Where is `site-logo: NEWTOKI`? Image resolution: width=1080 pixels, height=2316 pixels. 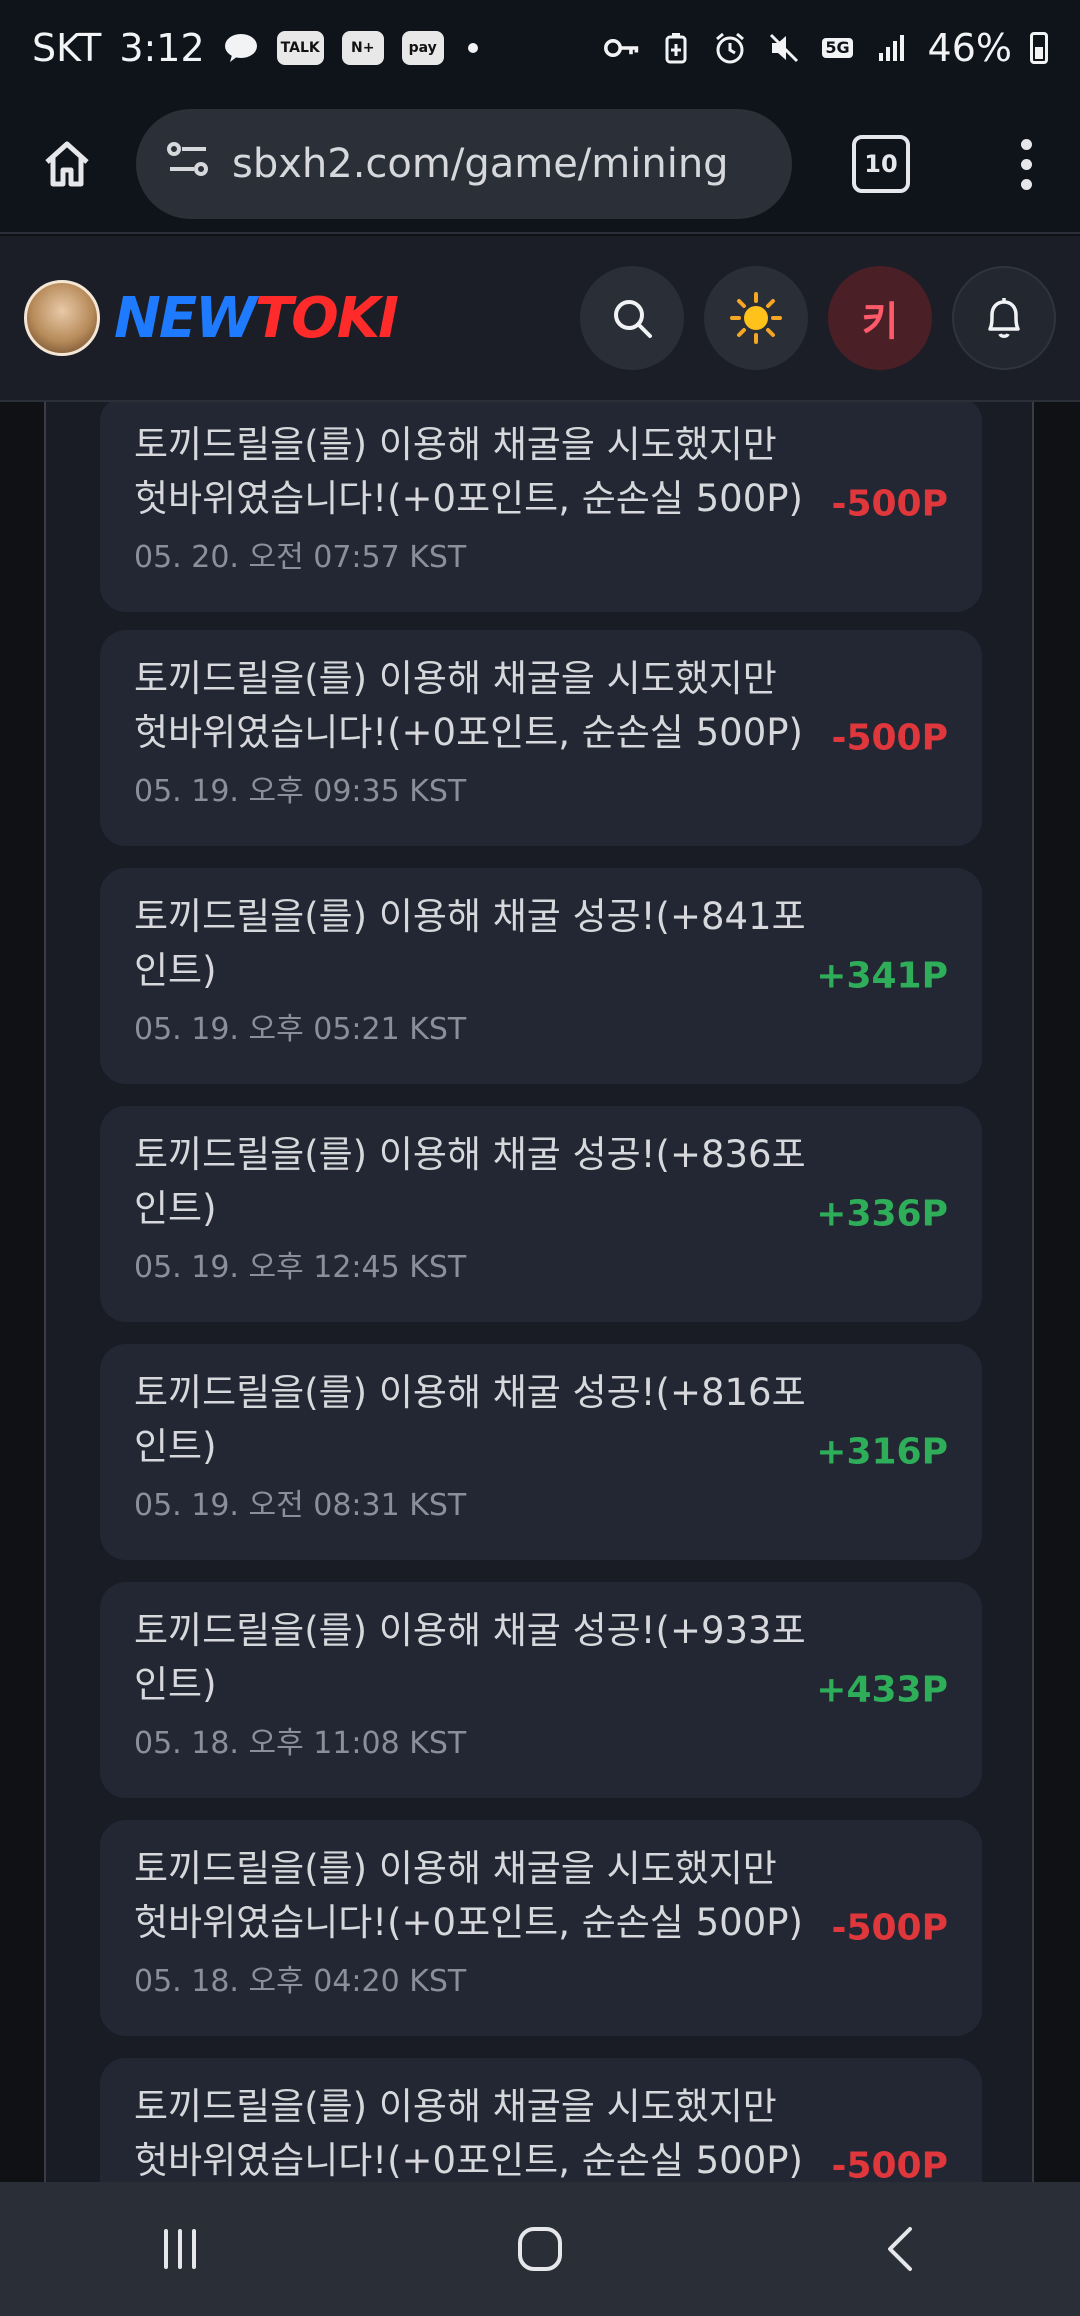 site-logo: NEWTOKI is located at coordinates (256, 318).